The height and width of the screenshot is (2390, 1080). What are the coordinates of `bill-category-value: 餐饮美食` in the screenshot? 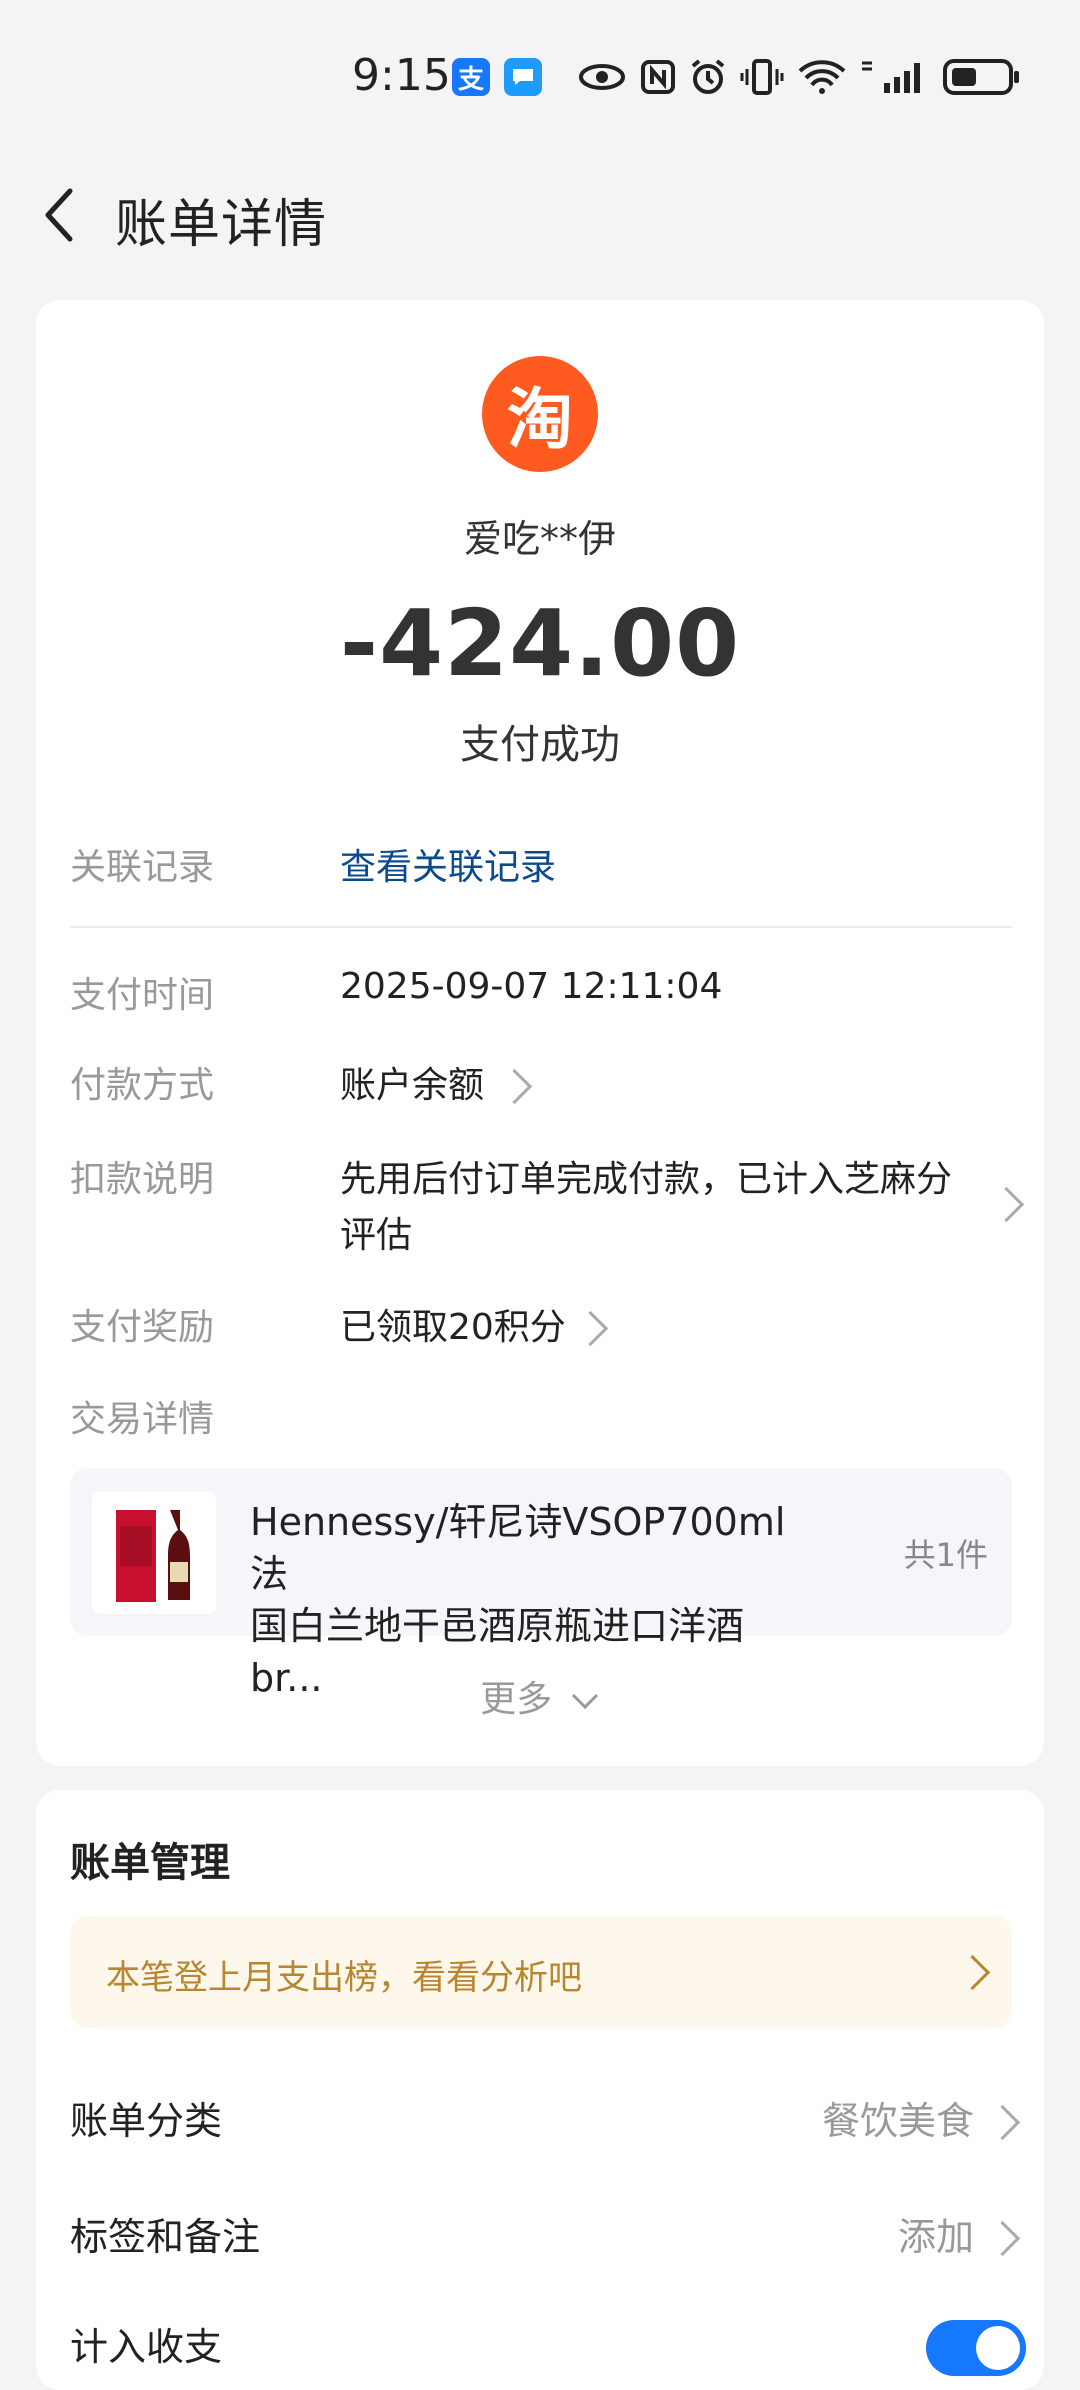 It's located at (898, 2117).